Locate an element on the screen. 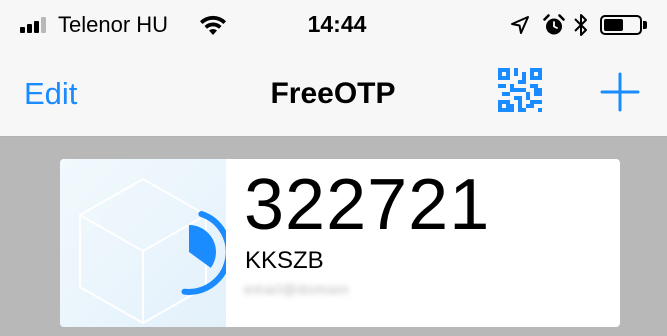  status-bar: Telenor HU 14:44 is located at coordinates (333, 25).